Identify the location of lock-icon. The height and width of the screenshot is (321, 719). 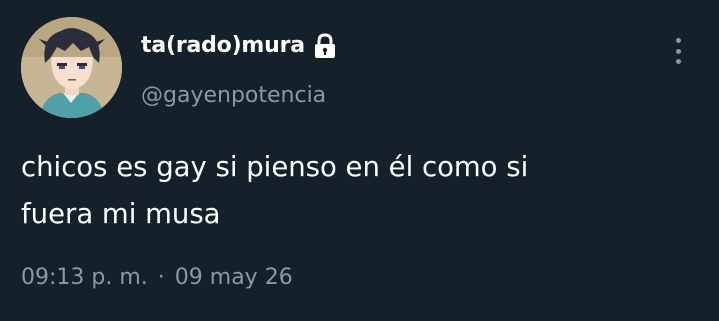
(325, 46).